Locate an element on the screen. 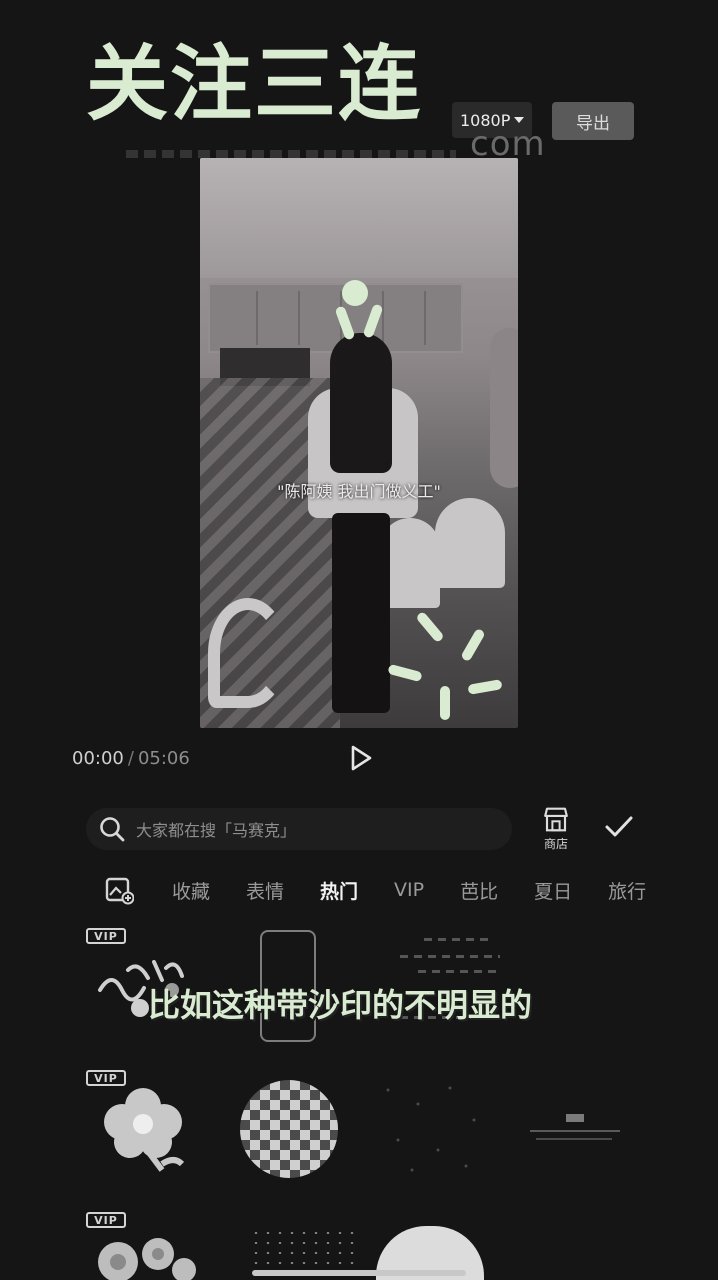 This screenshot has height=1280, width=718. sticker-flower is located at coordinates (143, 1127).